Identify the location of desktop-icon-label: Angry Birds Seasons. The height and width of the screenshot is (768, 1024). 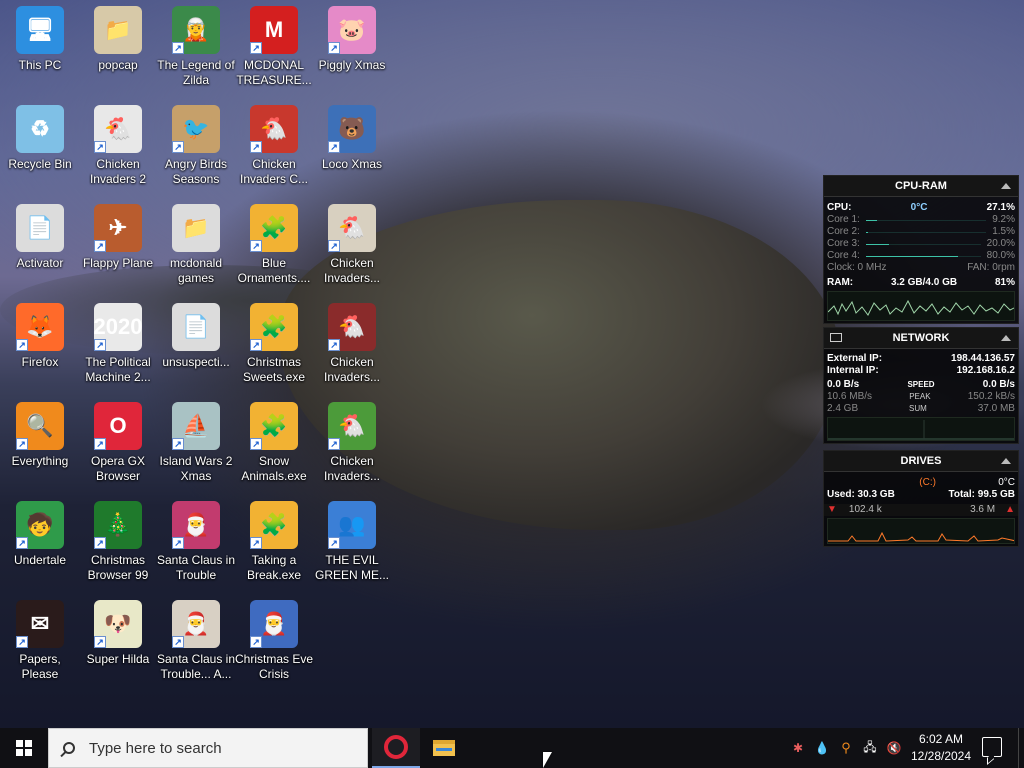
(196, 171).